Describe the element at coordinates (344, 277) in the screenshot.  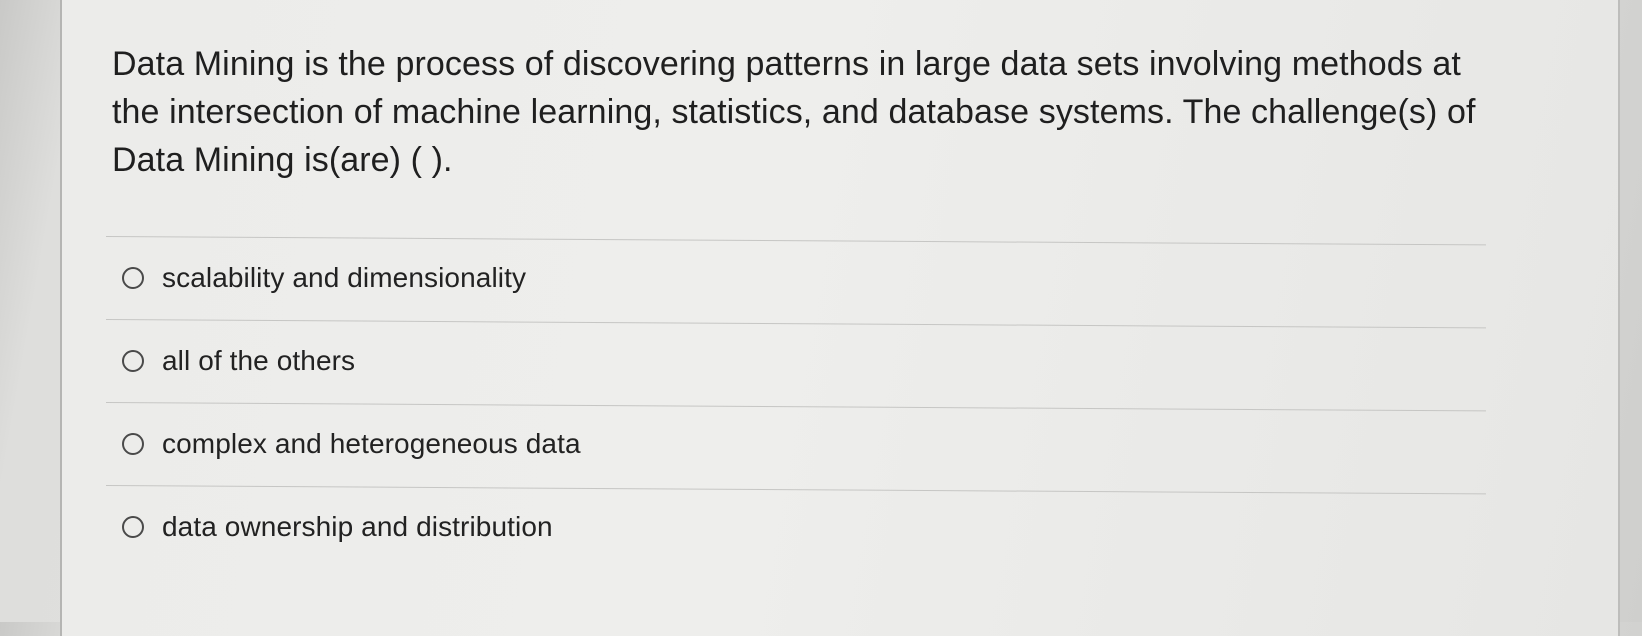
I see `option-label: scalability and dimensionality` at that location.